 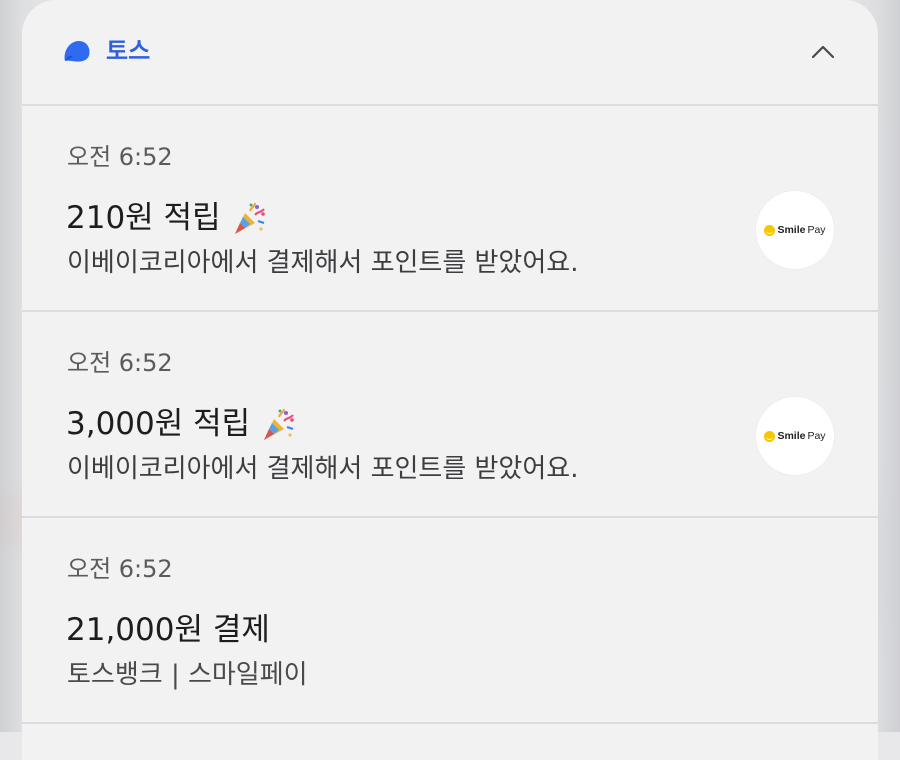 I want to click on chevron-up-icon, so click(x=823, y=52).